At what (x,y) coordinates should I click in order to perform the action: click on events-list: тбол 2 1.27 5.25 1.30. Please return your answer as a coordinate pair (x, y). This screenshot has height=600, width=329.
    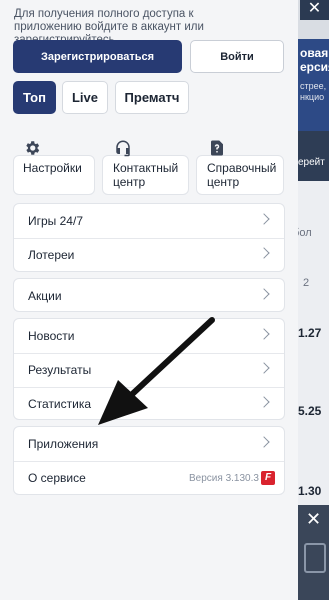
    Looking at the image, I should click on (308, 346).